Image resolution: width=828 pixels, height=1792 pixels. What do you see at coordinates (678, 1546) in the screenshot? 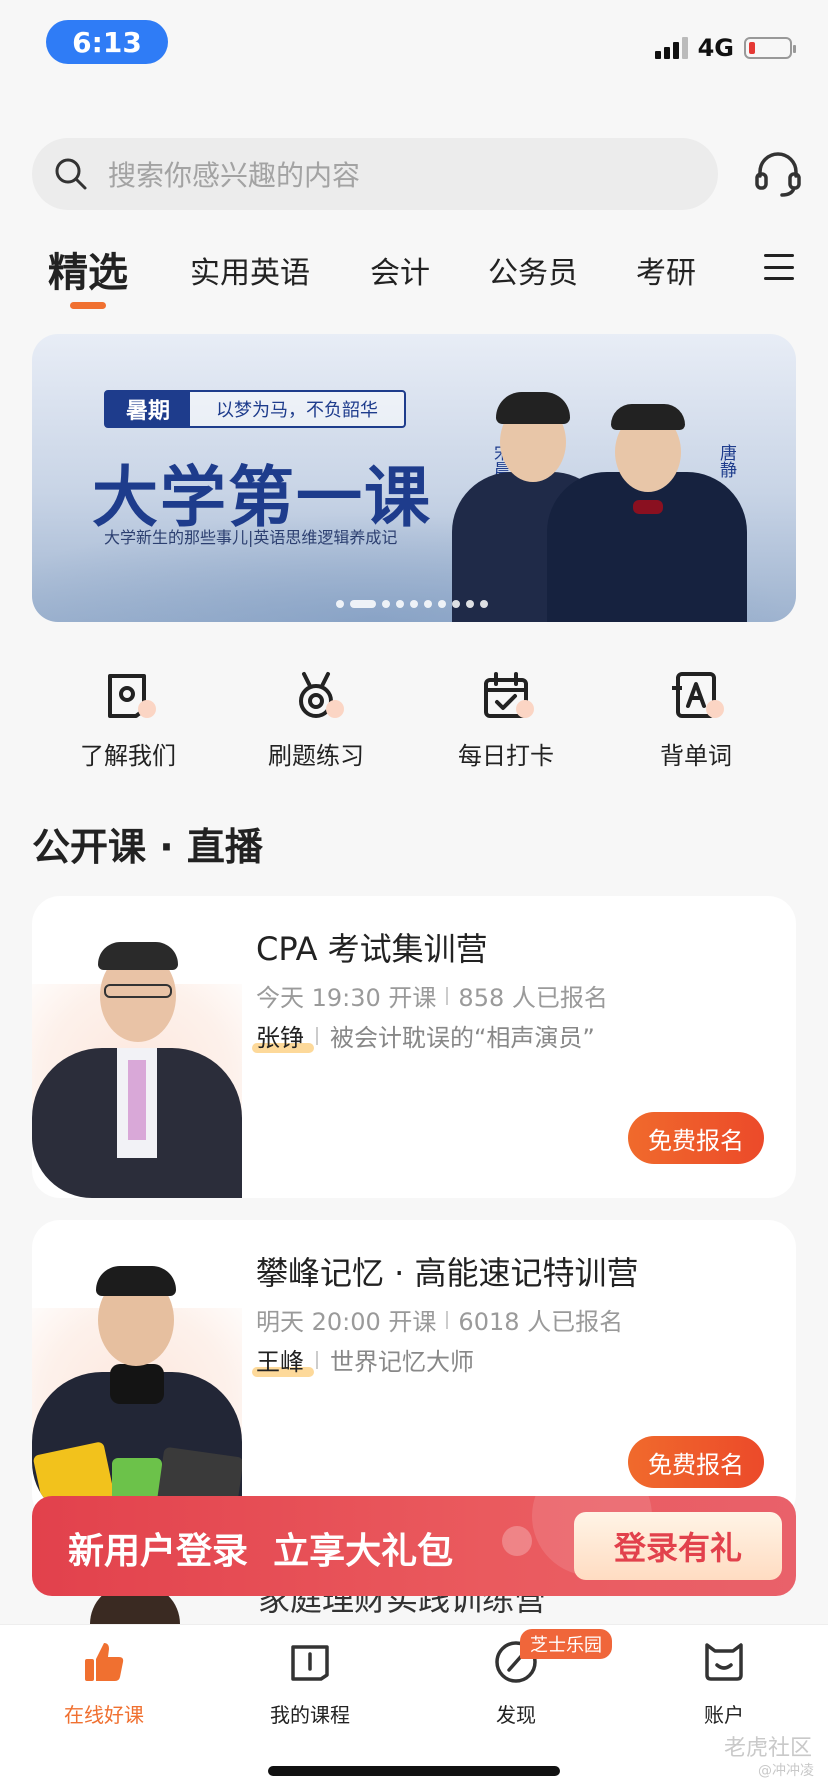
I see `login-gift-button: 登录有礼` at bounding box center [678, 1546].